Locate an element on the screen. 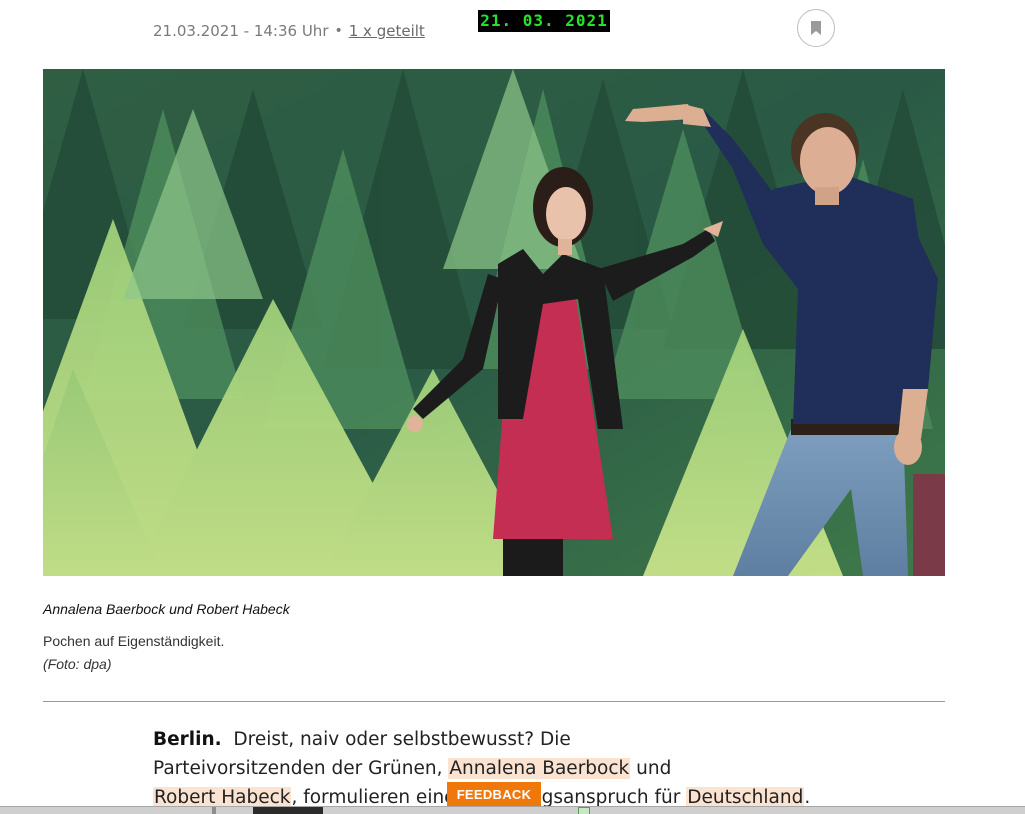 This screenshot has height=814, width=1025. article-meta: 21.03.2021 - 14:36 Uhr • 1 x geteilt is located at coordinates (289, 31).